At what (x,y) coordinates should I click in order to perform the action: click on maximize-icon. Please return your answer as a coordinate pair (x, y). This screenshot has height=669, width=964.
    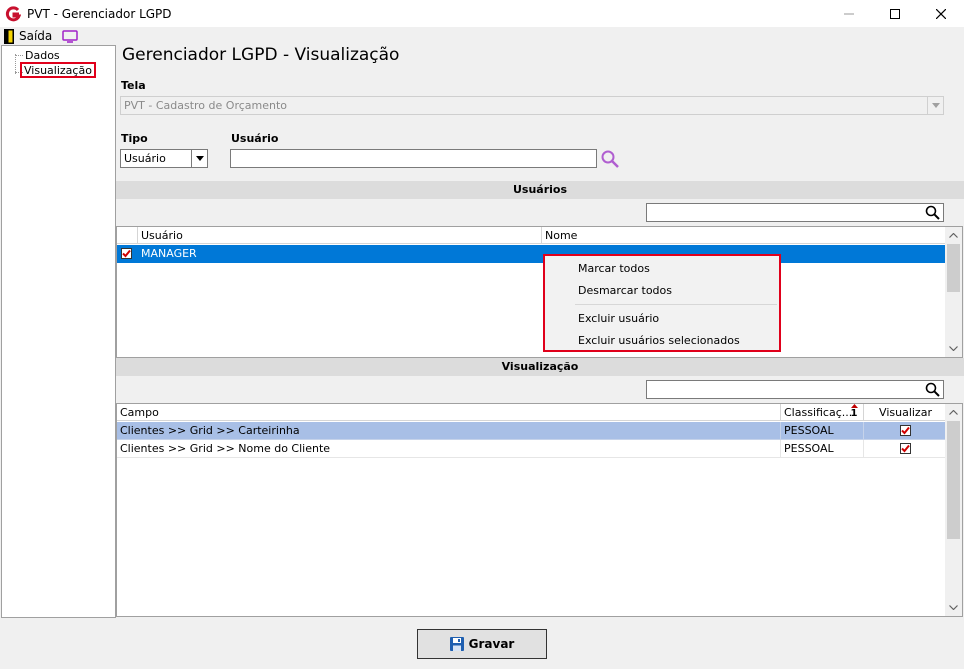
    Looking at the image, I should click on (895, 13).